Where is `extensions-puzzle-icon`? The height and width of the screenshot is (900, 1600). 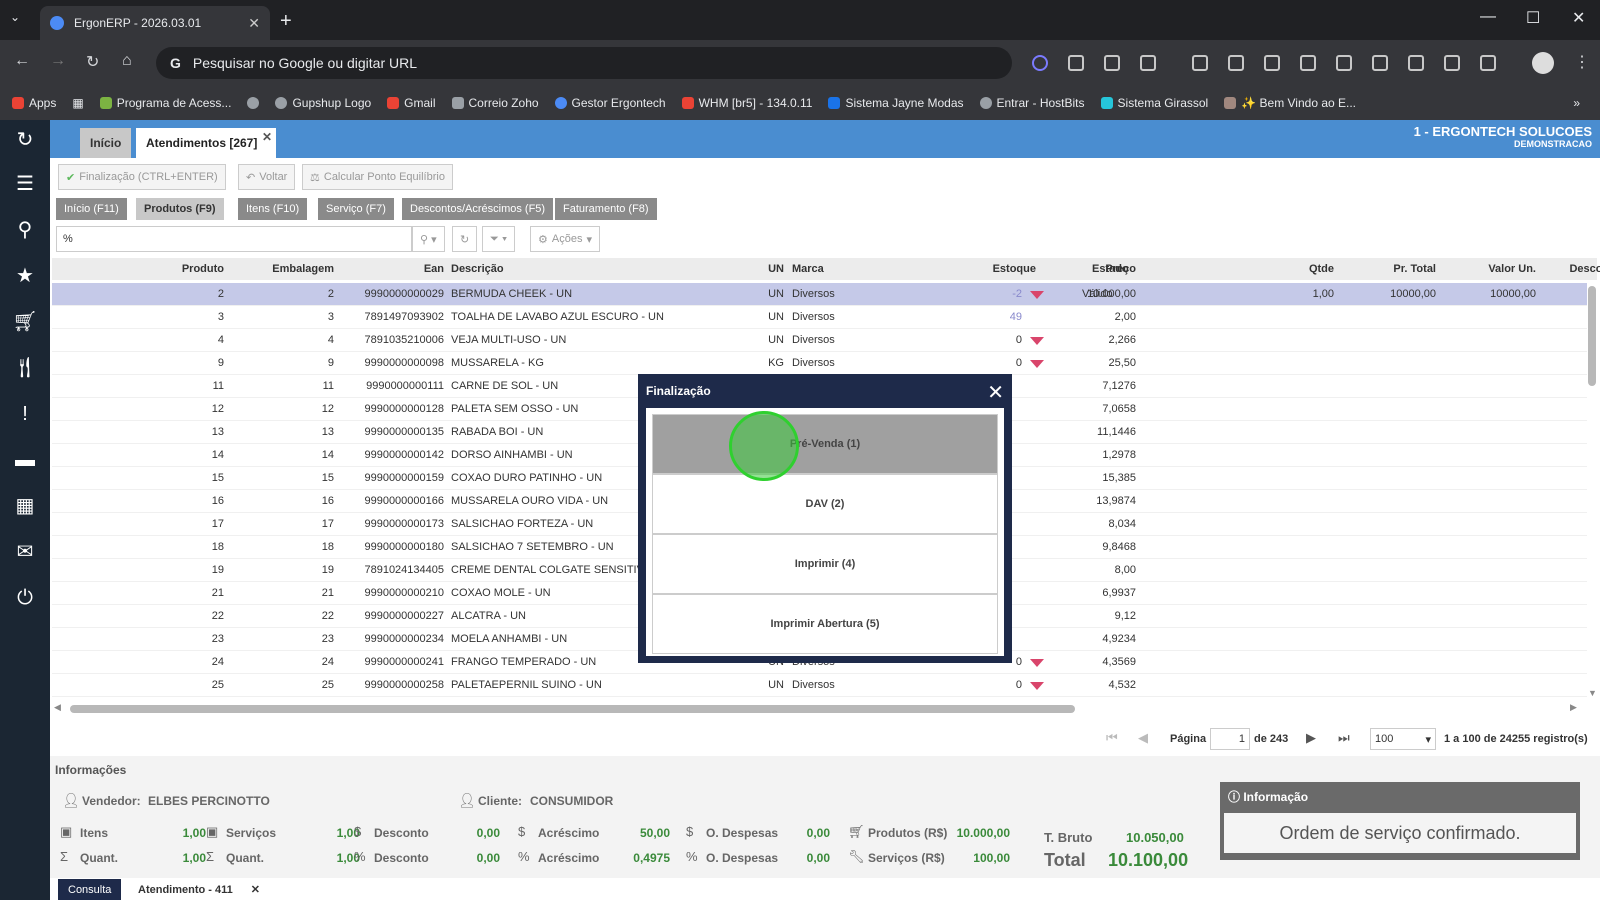
extensions-puzzle-icon is located at coordinates (1148, 63).